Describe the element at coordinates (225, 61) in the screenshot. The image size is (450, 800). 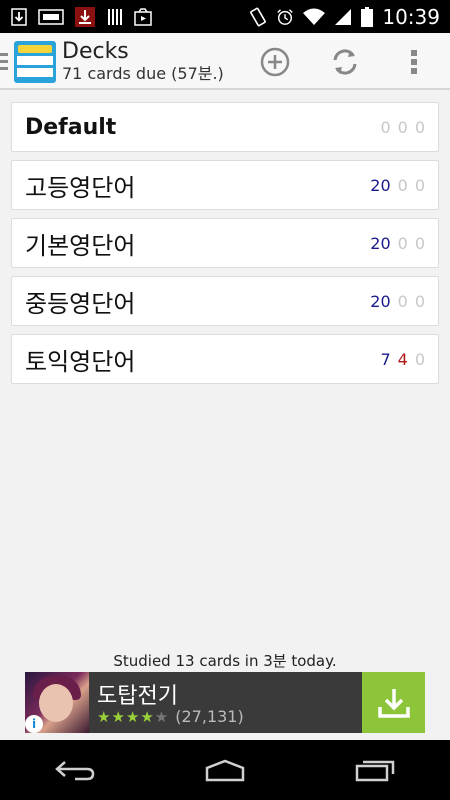
I see `action-bar: Decks 71 cards due (57분.)` at that location.